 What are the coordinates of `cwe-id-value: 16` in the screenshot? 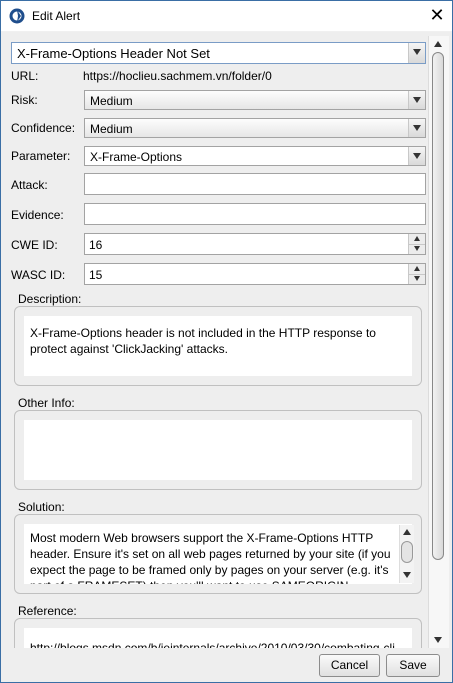 It's located at (96, 245).